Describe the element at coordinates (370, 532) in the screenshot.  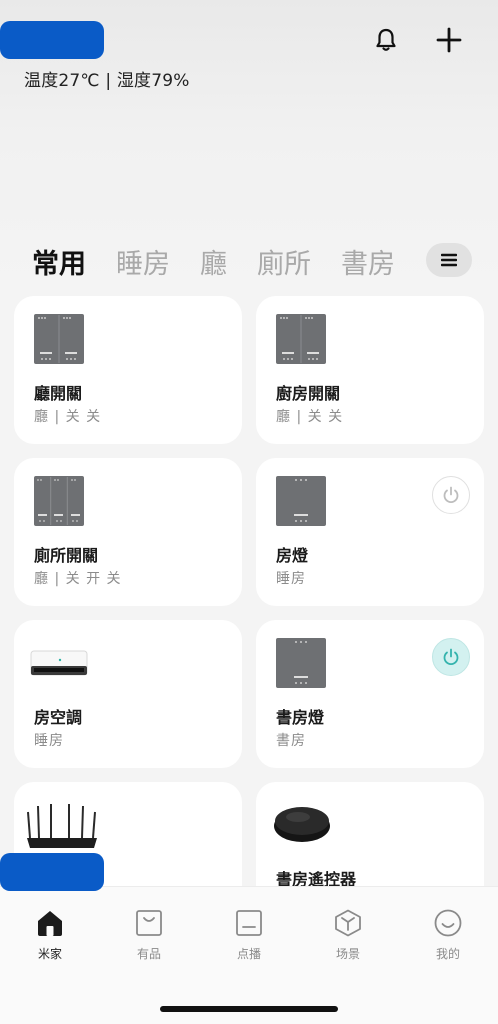
I see `device-card-bedroom-light: 房燈 睡房` at that location.